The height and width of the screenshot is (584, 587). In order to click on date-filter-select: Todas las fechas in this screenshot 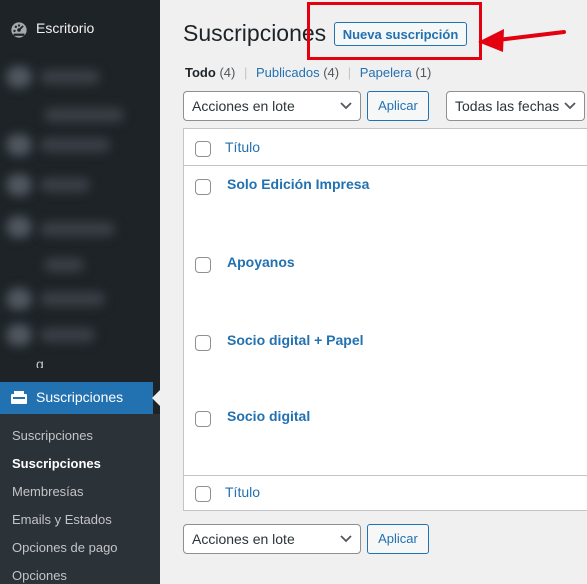, I will do `click(515, 106)`.